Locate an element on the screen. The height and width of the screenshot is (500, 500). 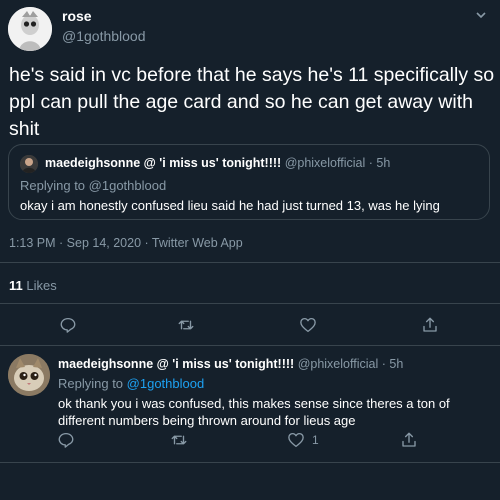
likes-label: Likes is located at coordinates (41, 285).